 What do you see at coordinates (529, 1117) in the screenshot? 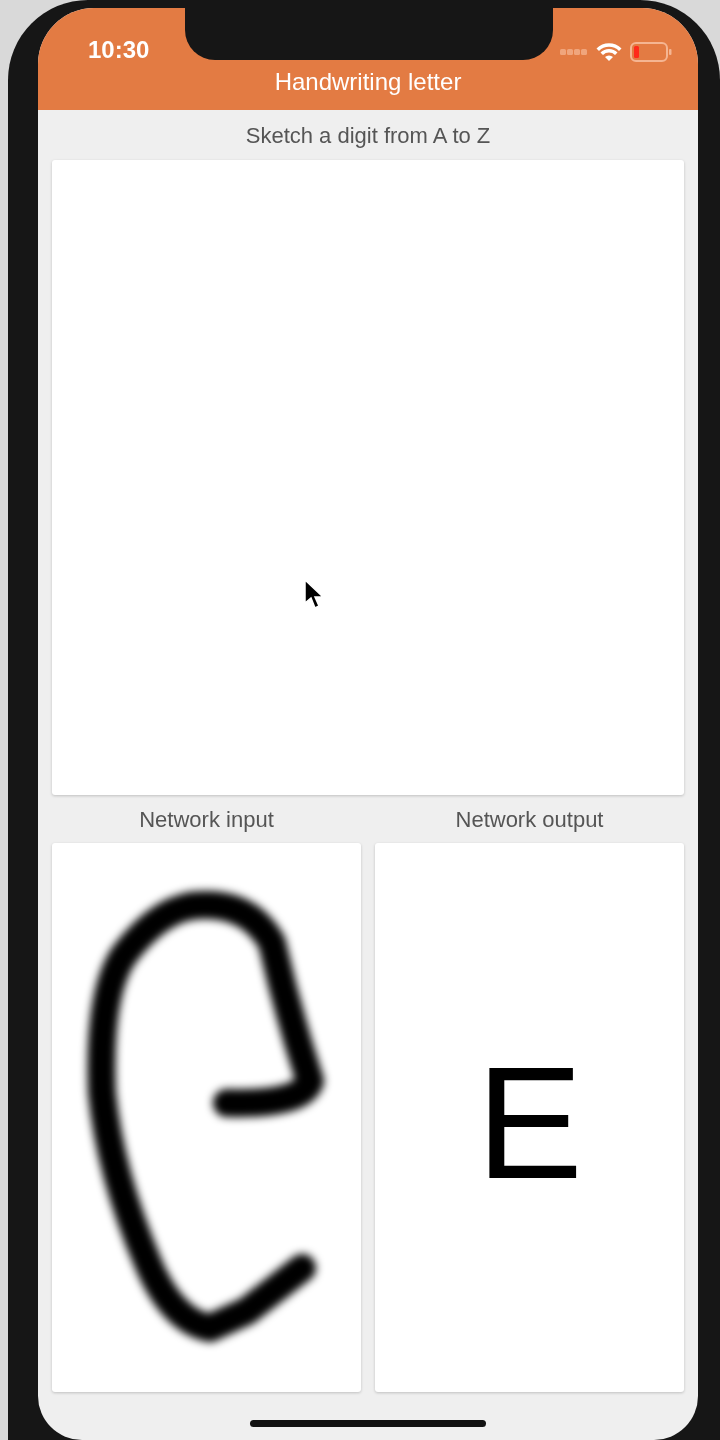
I see `predicted-letter: E` at bounding box center [529, 1117].